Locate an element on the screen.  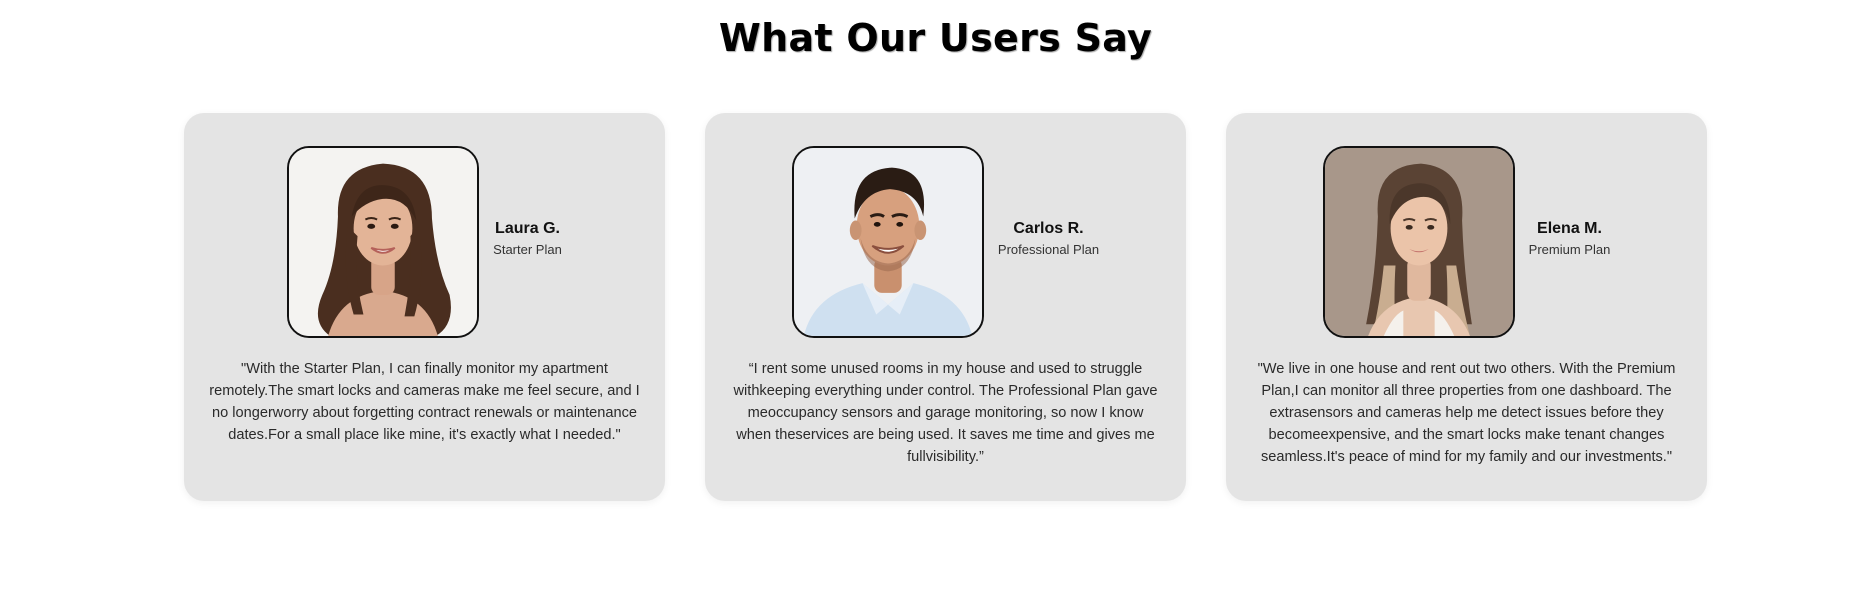
user-plan: Premium Plan is located at coordinates (1569, 249).